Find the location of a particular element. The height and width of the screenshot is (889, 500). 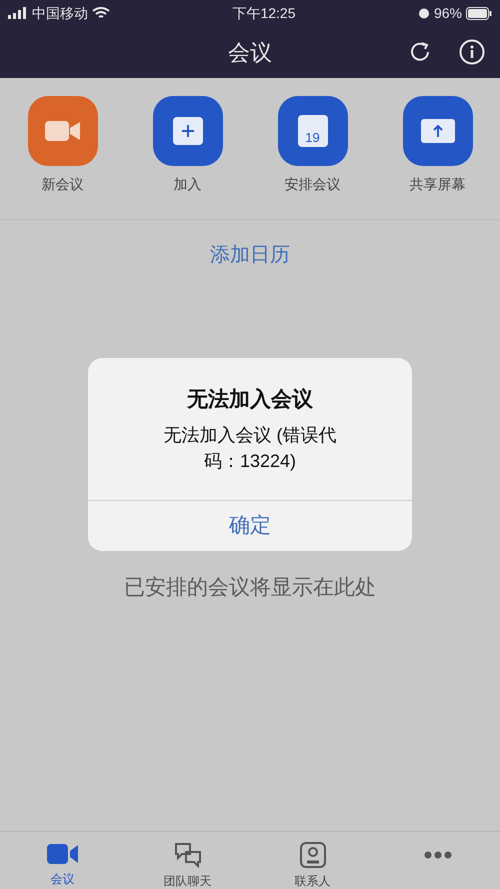

calendar-icon: 19 is located at coordinates (313, 131).